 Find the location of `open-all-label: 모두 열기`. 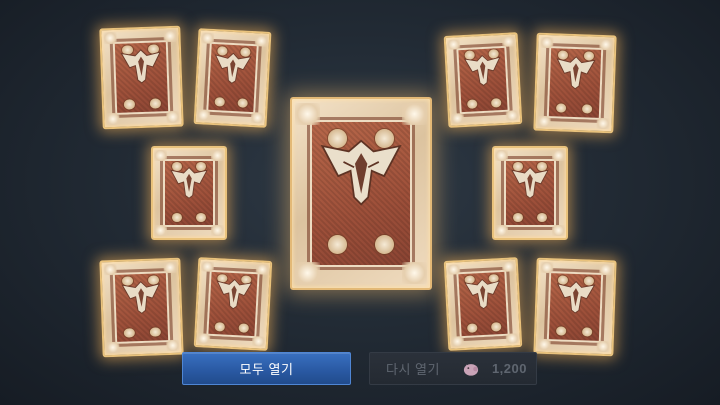

open-all-label: 모두 열기 is located at coordinates (266, 369).